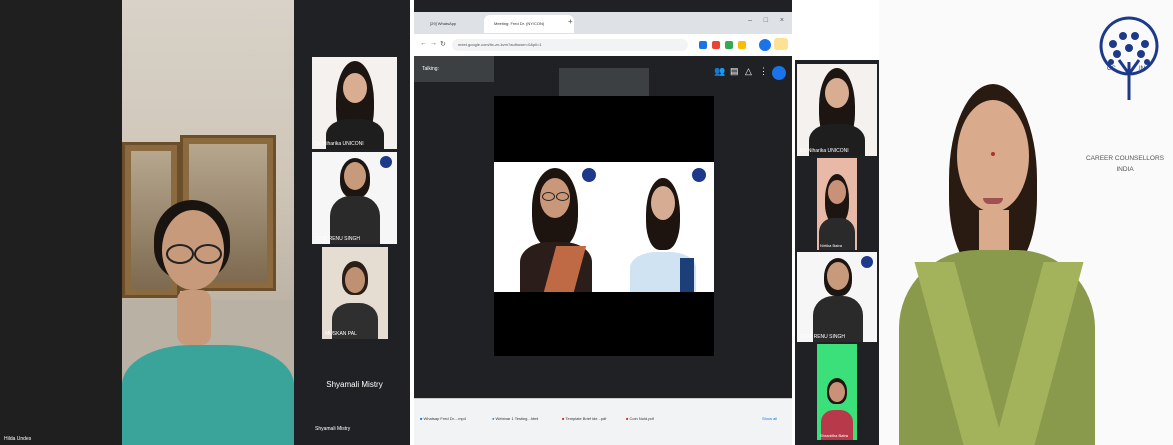 The width and height of the screenshot is (1173, 445). What do you see at coordinates (570, 21) in the screenshot?
I see `new-tab-icon: +` at bounding box center [570, 21].